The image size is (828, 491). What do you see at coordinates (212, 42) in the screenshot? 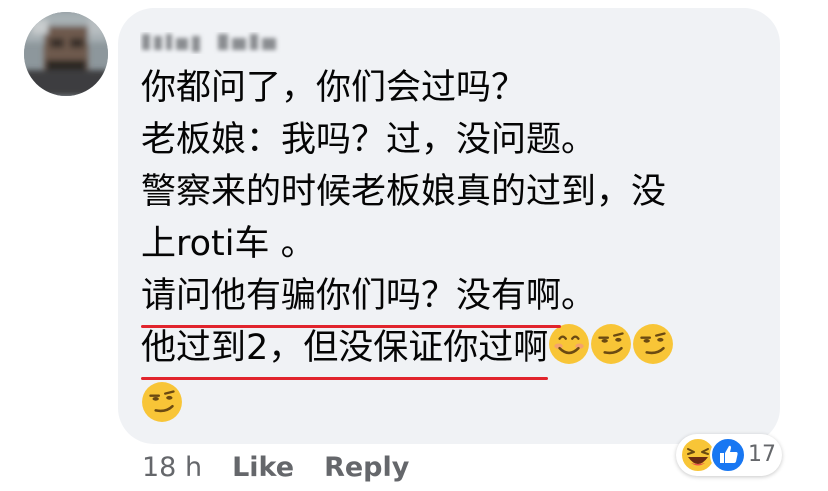
I see `author-name` at bounding box center [212, 42].